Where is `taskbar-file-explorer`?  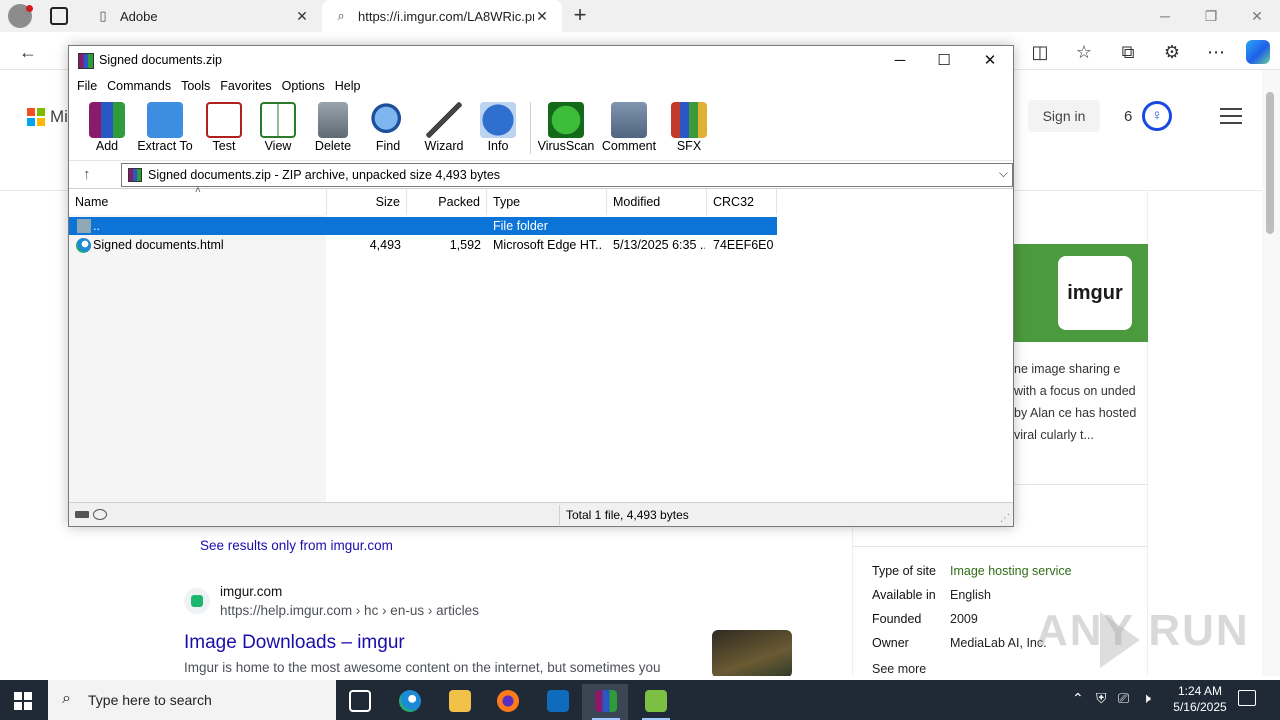
taskbar-file-explorer is located at coordinates (459, 702).